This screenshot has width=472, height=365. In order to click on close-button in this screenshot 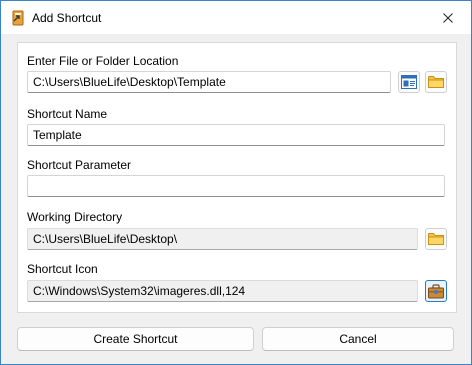, I will do `click(448, 17)`.